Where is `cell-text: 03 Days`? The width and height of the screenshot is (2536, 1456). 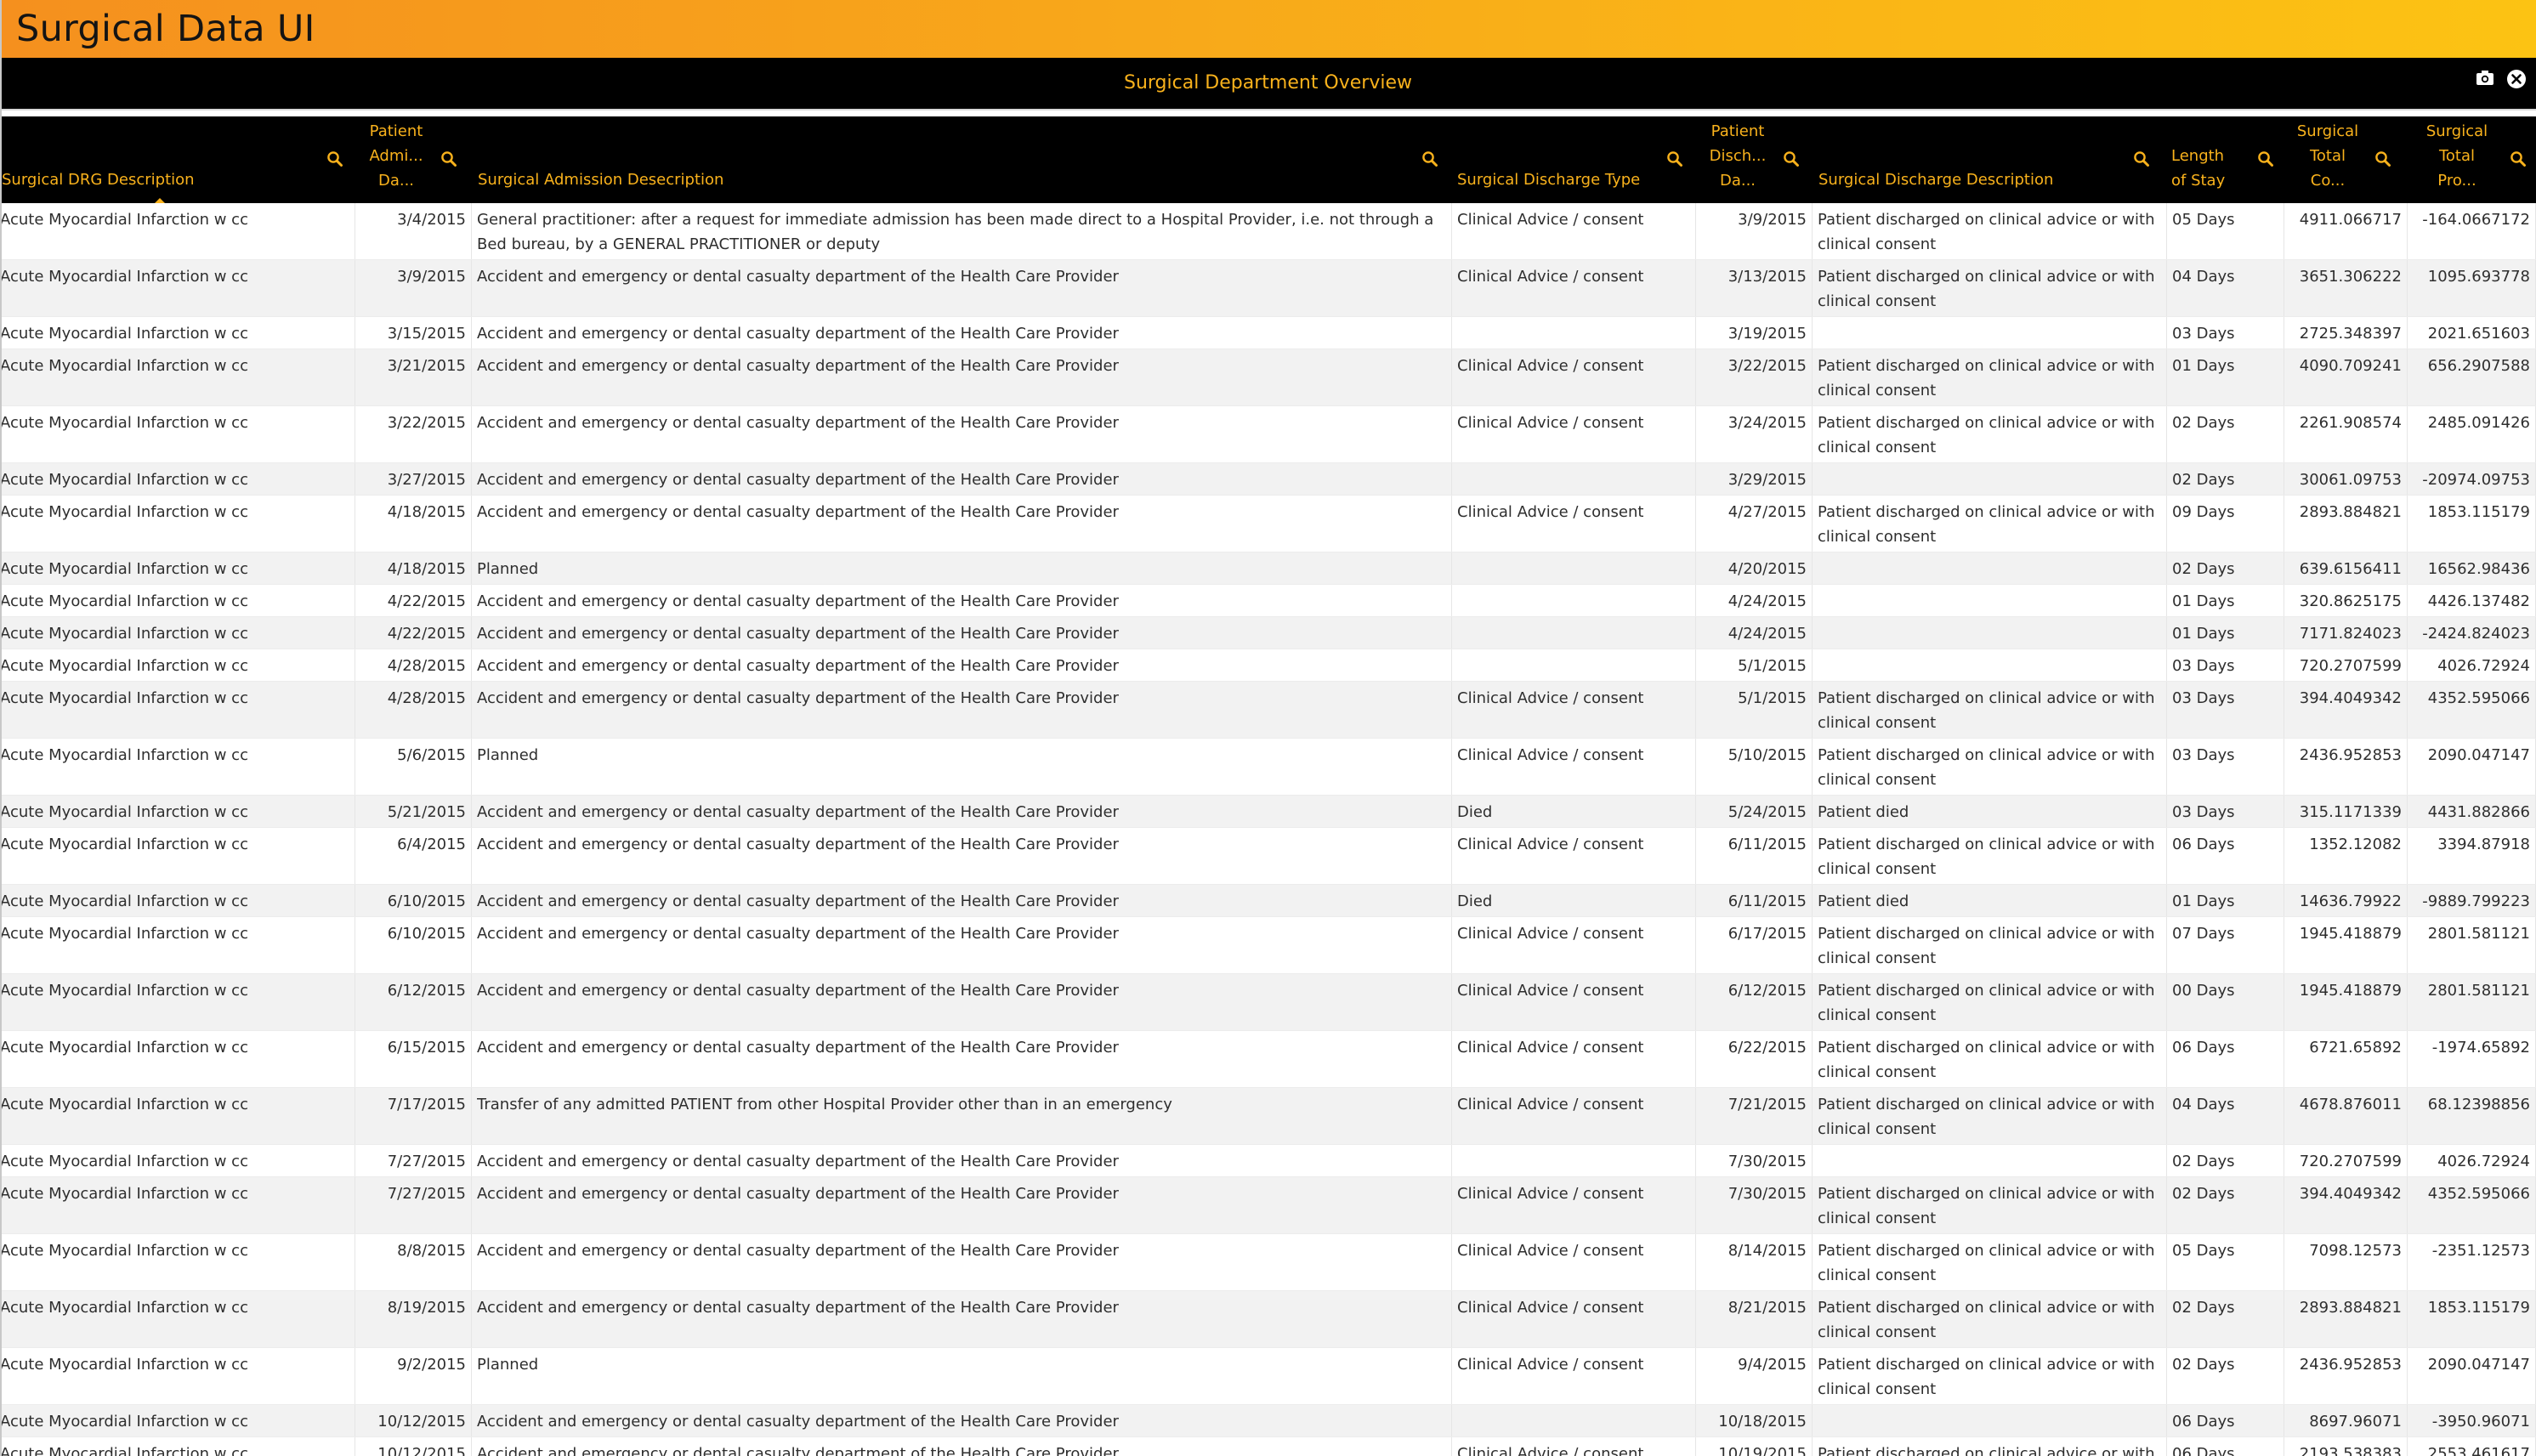
cell-text: 03 Days is located at coordinates (2203, 812).